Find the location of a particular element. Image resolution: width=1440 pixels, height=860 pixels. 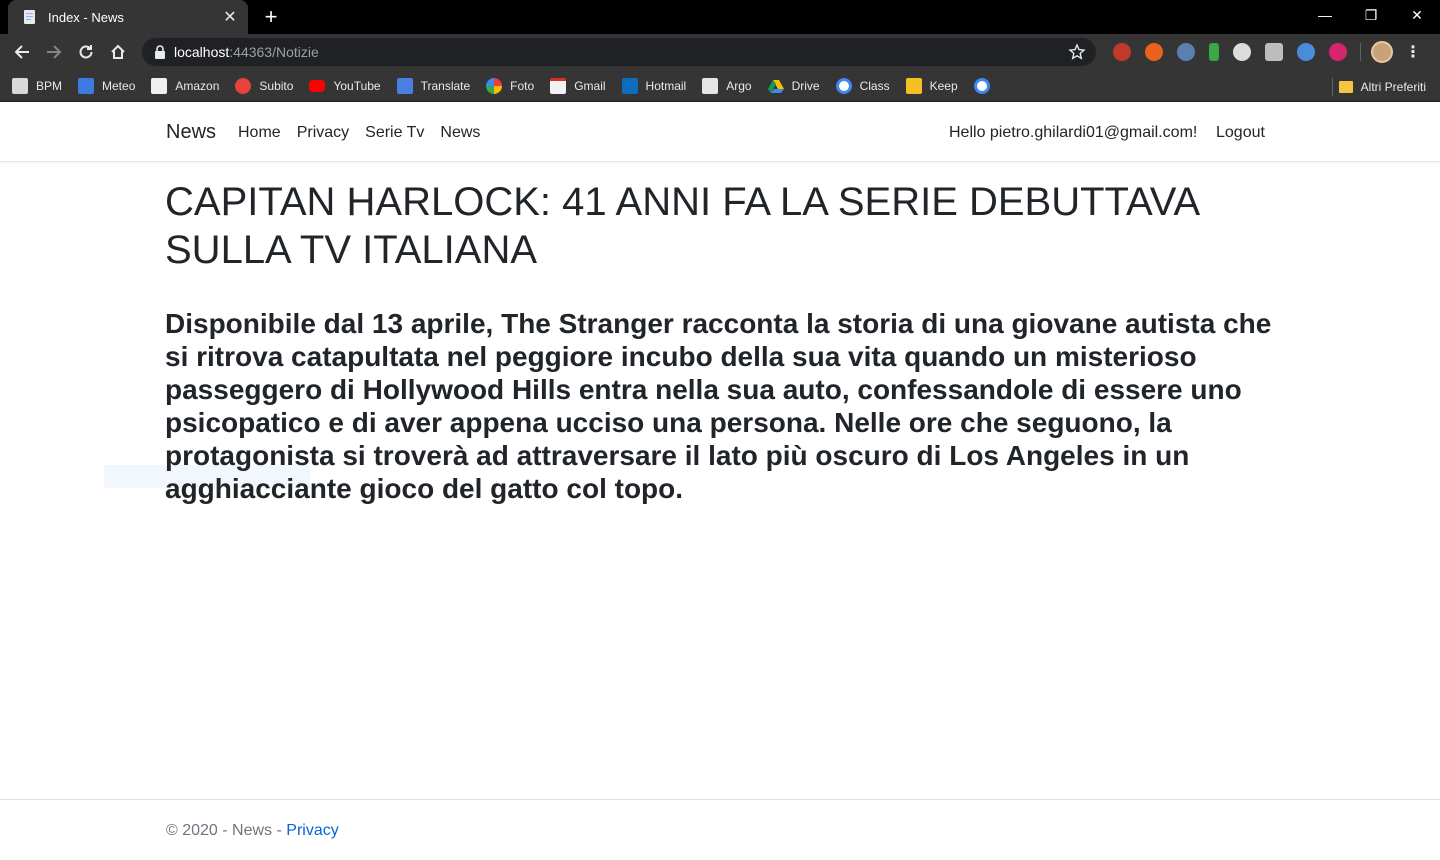

subito-icon is located at coordinates (243, 85).